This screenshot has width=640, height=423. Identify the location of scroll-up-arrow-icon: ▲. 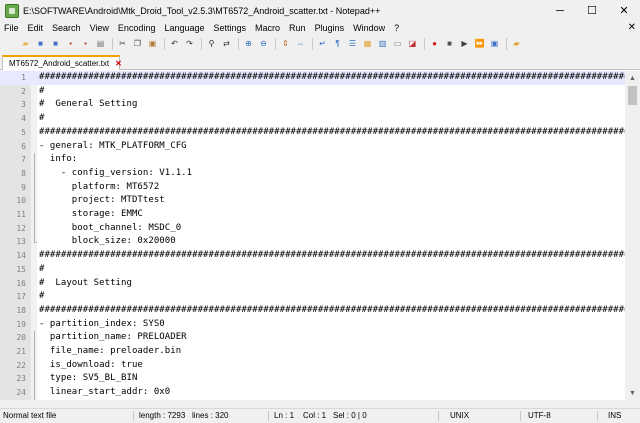
(632, 78).